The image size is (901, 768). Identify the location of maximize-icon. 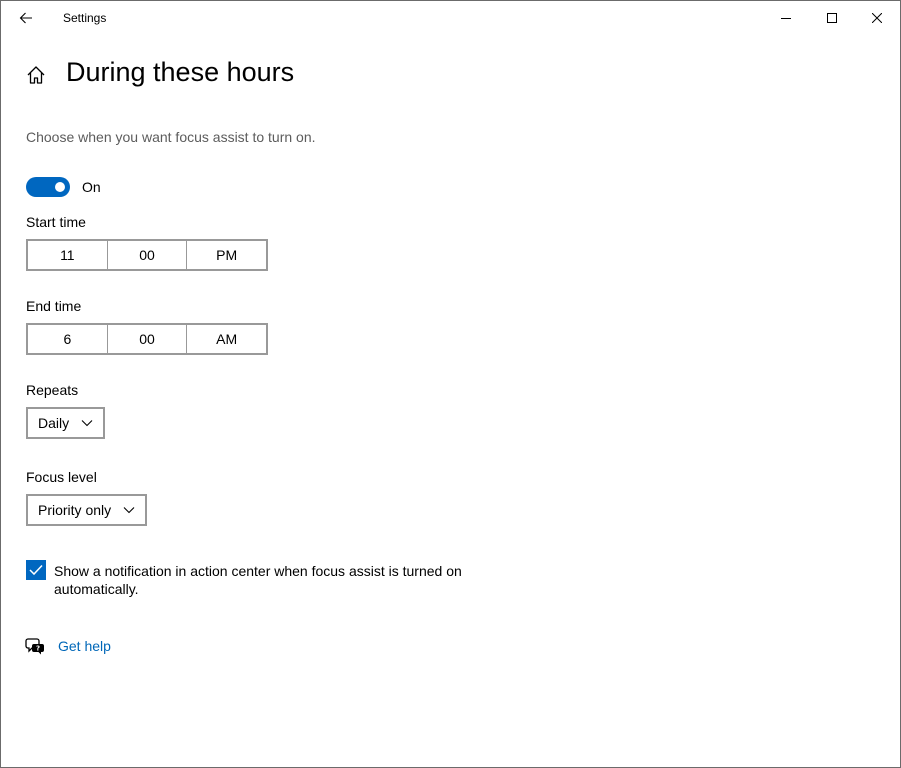
(832, 18).